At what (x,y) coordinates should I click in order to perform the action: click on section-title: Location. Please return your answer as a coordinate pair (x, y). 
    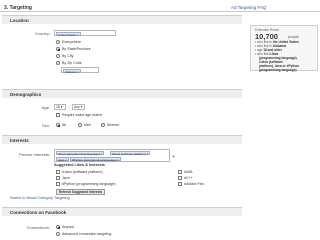
    Looking at the image, I should click on (19, 20).